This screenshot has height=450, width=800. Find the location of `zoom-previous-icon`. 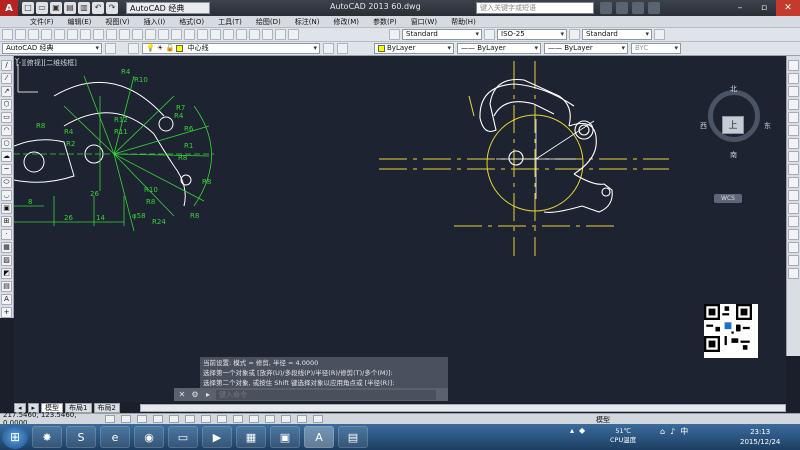

zoom-previous-icon is located at coordinates (202, 34).